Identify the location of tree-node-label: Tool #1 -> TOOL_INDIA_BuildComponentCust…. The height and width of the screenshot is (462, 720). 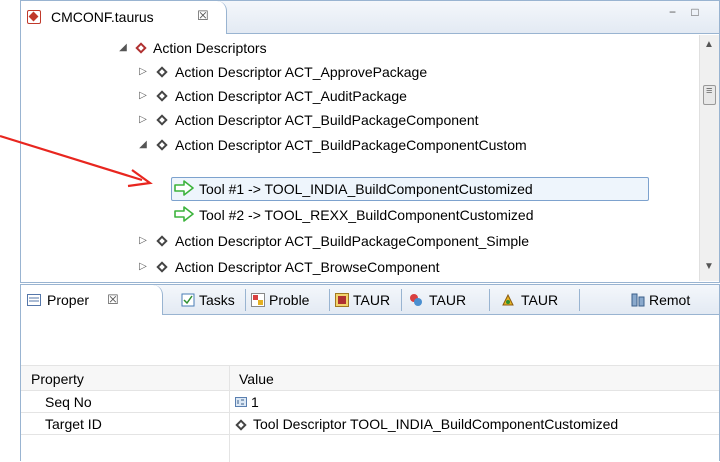
(366, 189).